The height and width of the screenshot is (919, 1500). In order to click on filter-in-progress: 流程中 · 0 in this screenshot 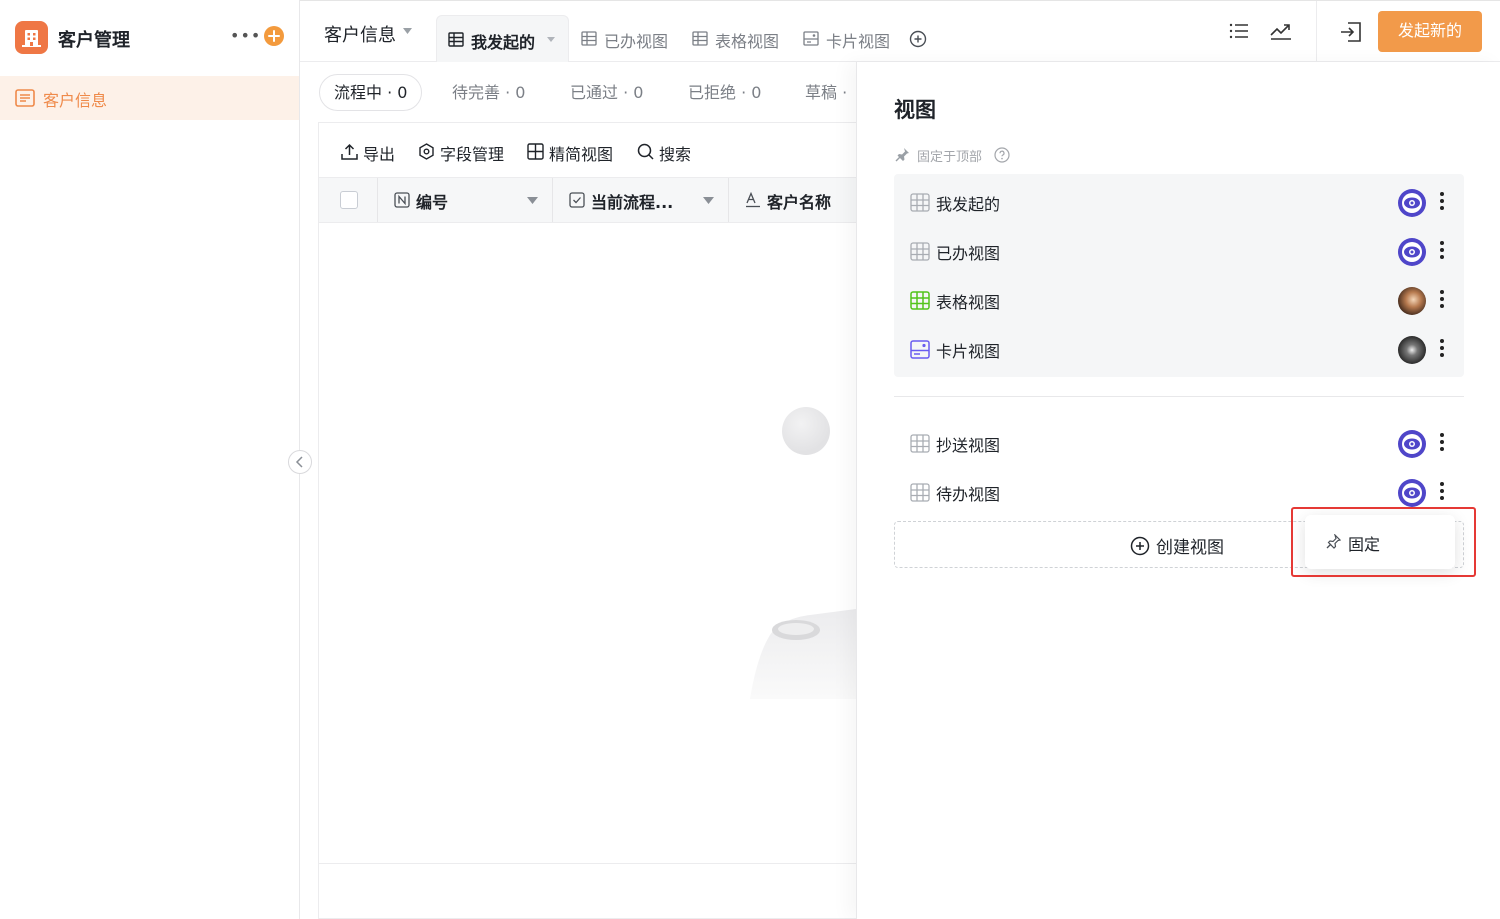, I will do `click(371, 92)`.